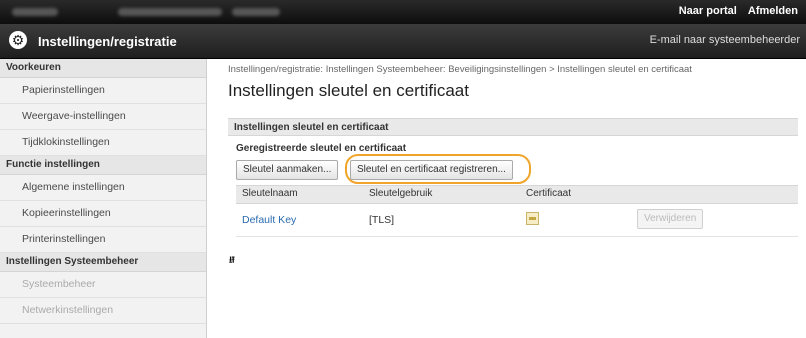 This screenshot has height=338, width=806. What do you see at coordinates (103, 117) in the screenshot?
I see `sidebar-item-display: Weergave-instellingen` at bounding box center [103, 117].